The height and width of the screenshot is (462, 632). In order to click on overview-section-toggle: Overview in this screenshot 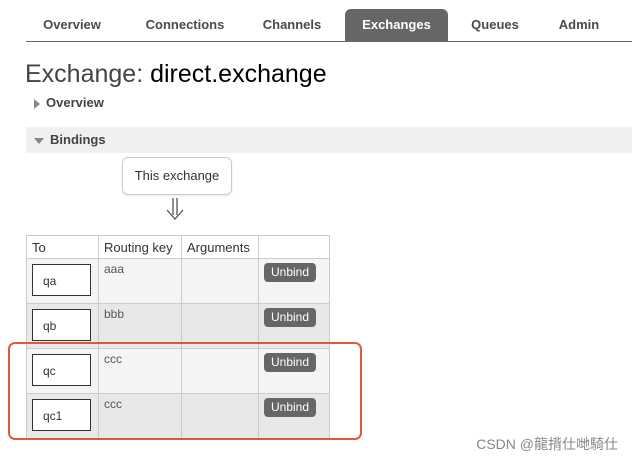, I will do `click(65, 103)`.